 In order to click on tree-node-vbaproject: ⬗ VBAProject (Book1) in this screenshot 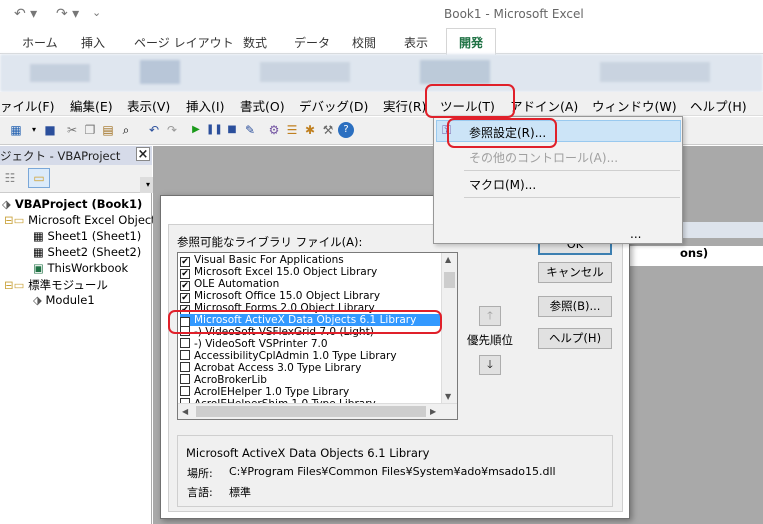, I will do `click(72, 204)`.